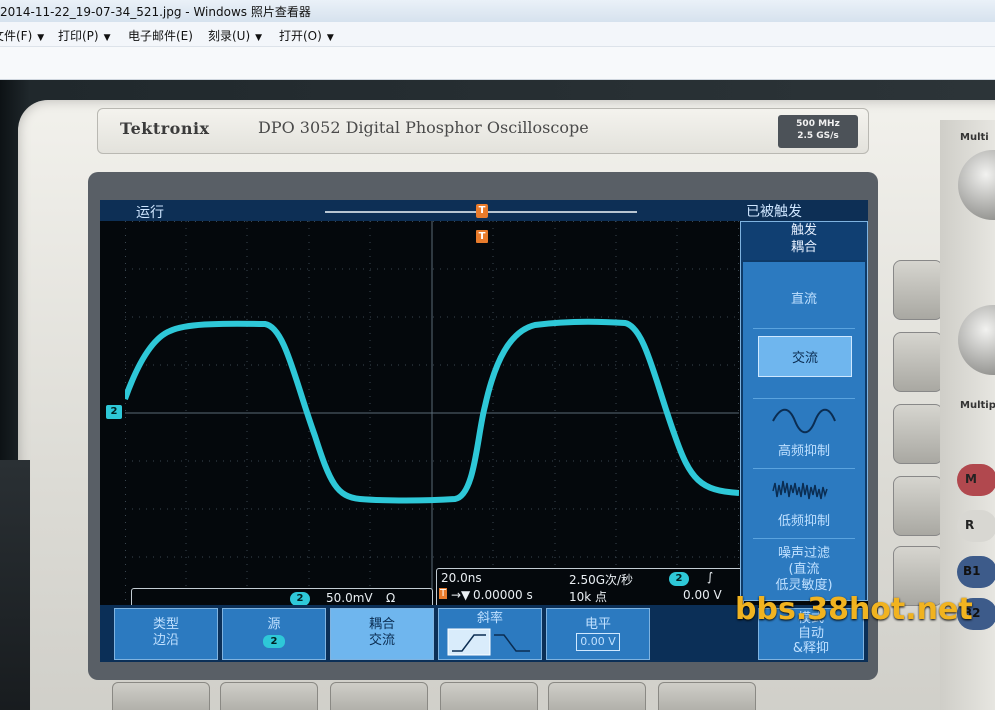 This screenshot has height=710, width=995. I want to click on menu-burn: 刻录(U) ▼, so click(235, 35).